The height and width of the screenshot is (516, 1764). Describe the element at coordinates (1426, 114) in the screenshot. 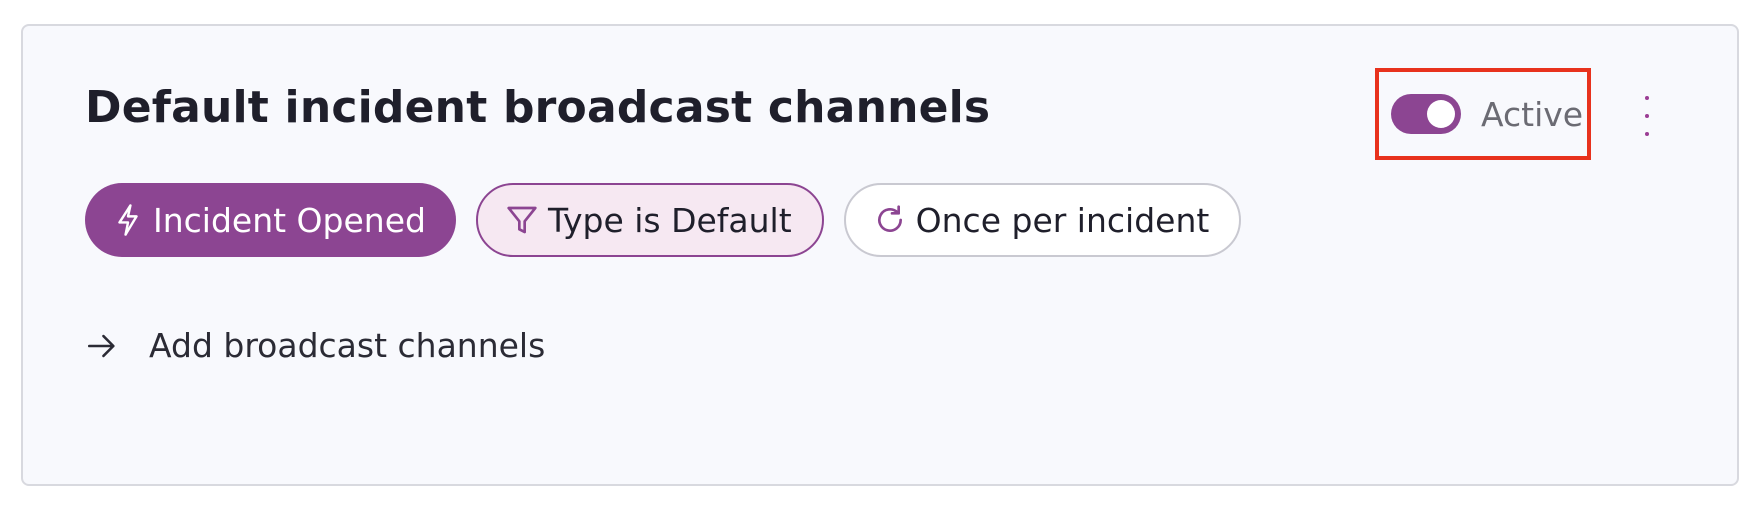

I see `toggle-switch` at that location.